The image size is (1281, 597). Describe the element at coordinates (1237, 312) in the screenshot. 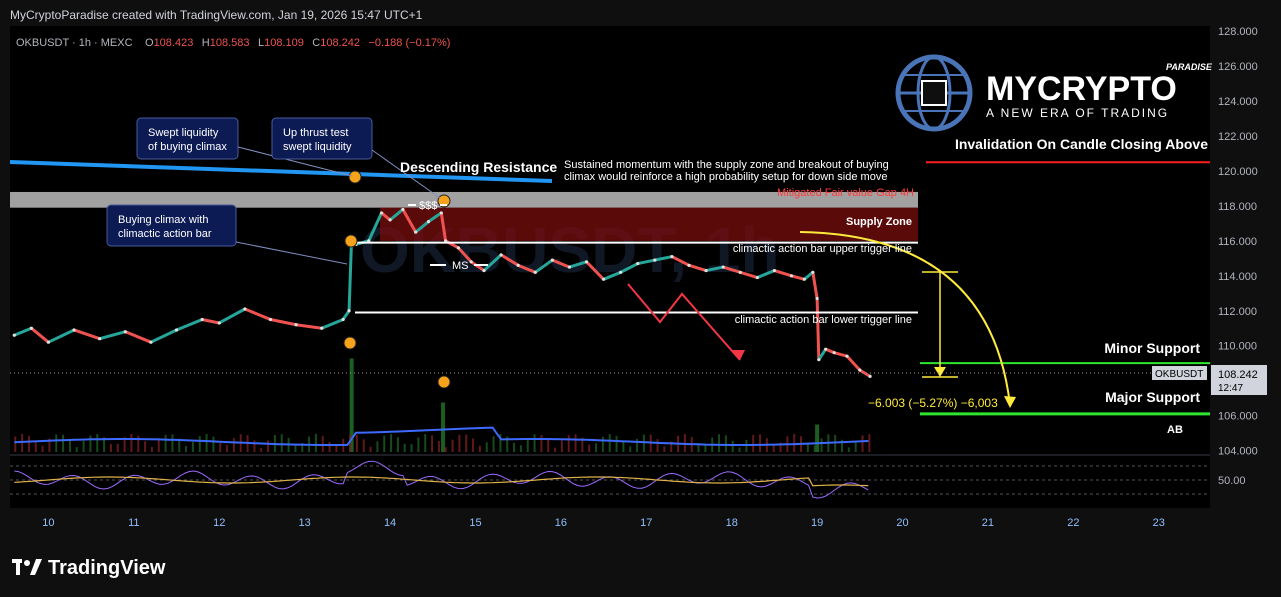

I see `y-tick-label: 112.000` at that location.